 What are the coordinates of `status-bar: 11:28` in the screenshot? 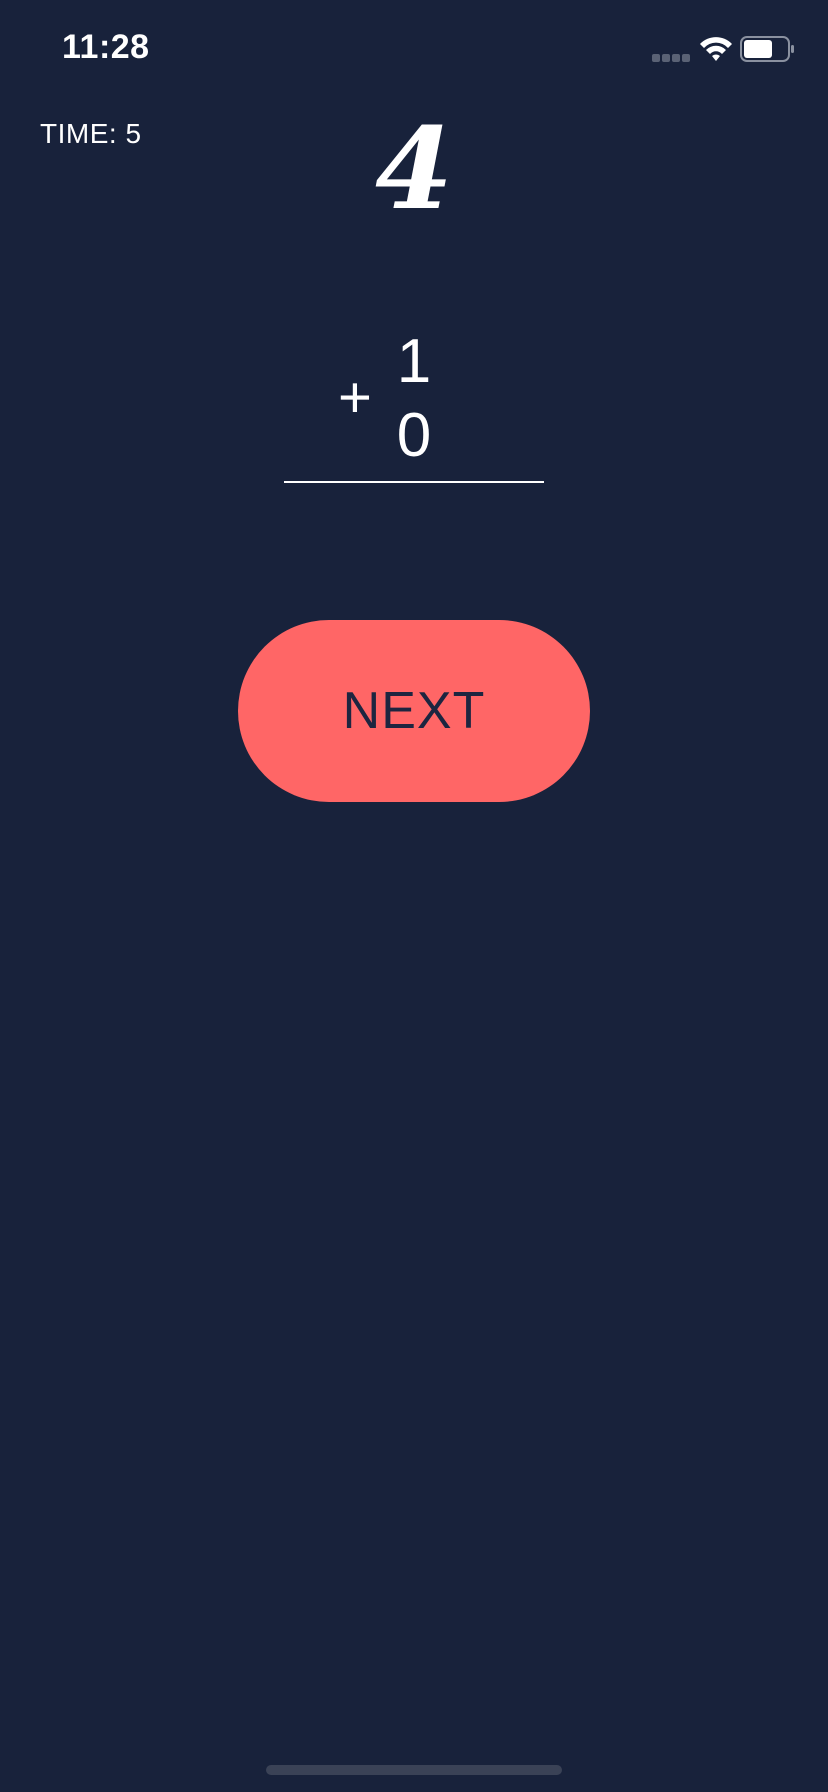 It's located at (414, 50).